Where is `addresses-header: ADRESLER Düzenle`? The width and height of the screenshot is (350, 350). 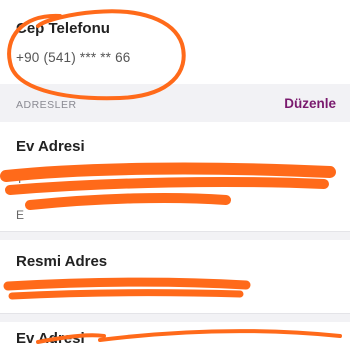
addresses-header: ADRESLER Düzenle is located at coordinates (175, 103).